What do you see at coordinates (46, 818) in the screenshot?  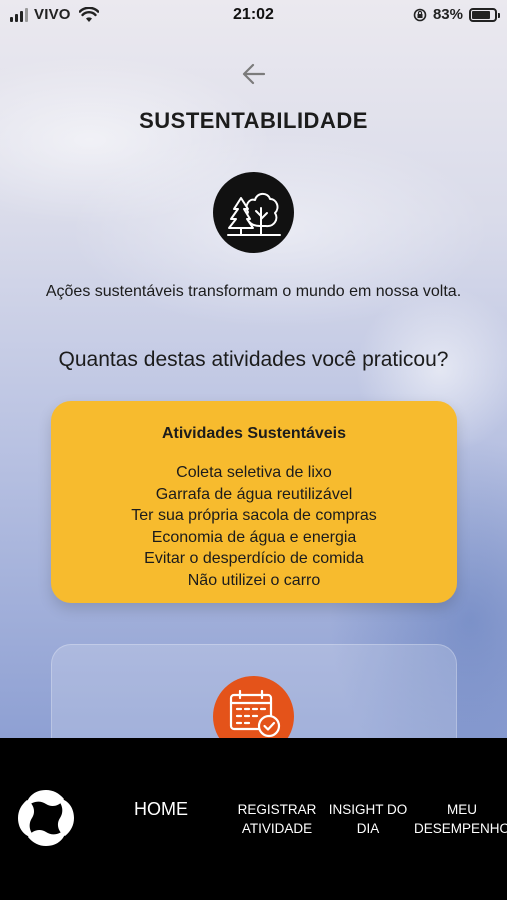 I see `app-logo-icon` at bounding box center [46, 818].